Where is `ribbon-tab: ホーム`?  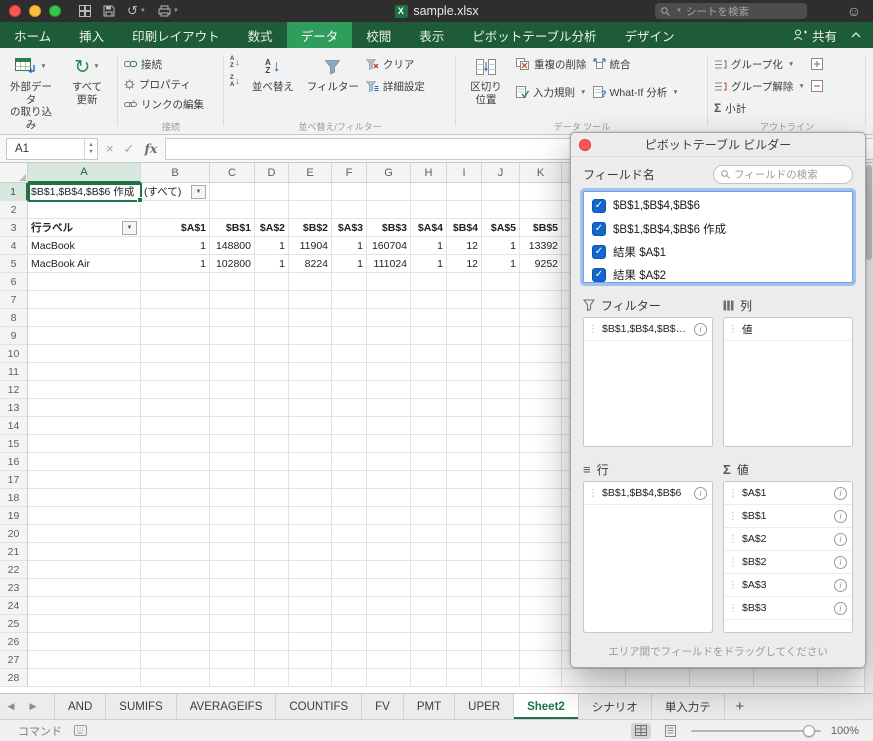
ribbon-tab: ホーム is located at coordinates (32, 35).